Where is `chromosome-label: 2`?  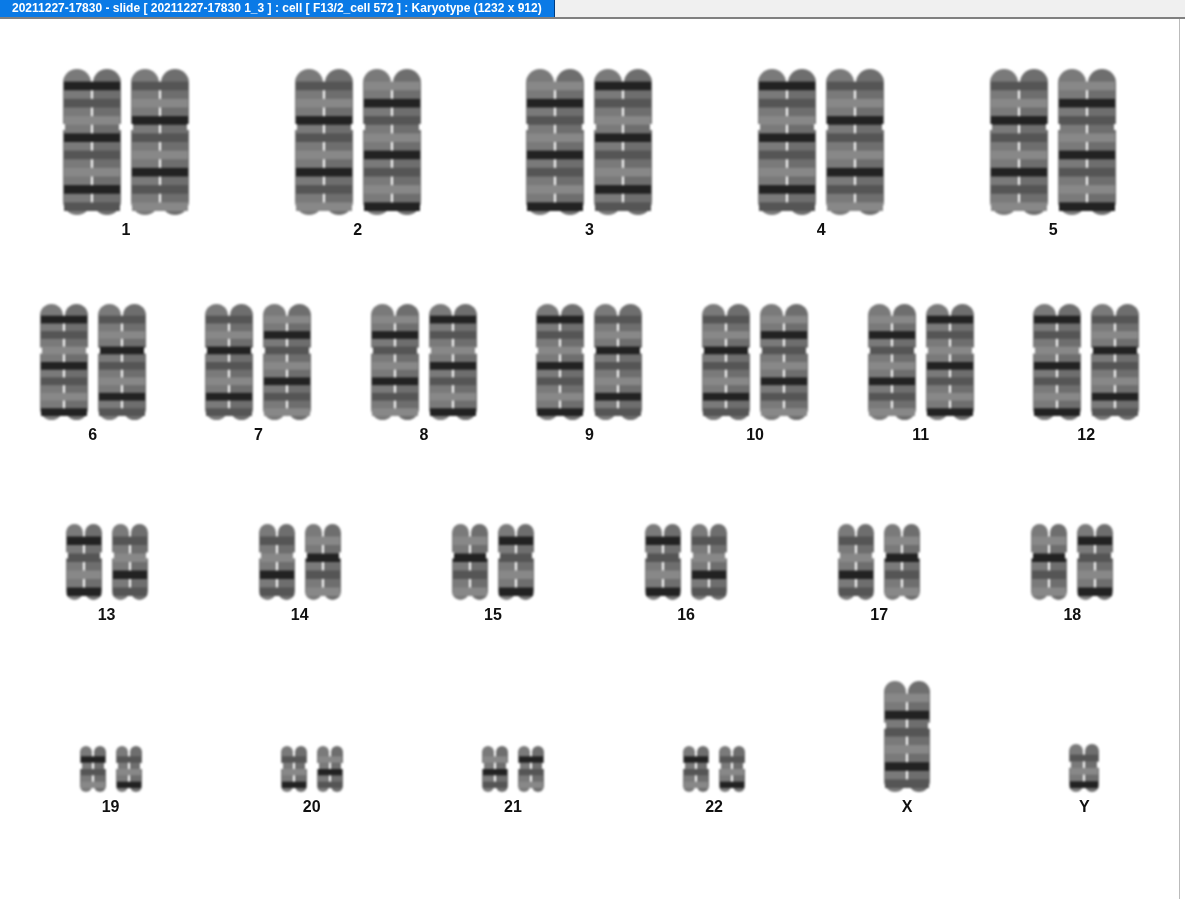 chromosome-label: 2 is located at coordinates (358, 230).